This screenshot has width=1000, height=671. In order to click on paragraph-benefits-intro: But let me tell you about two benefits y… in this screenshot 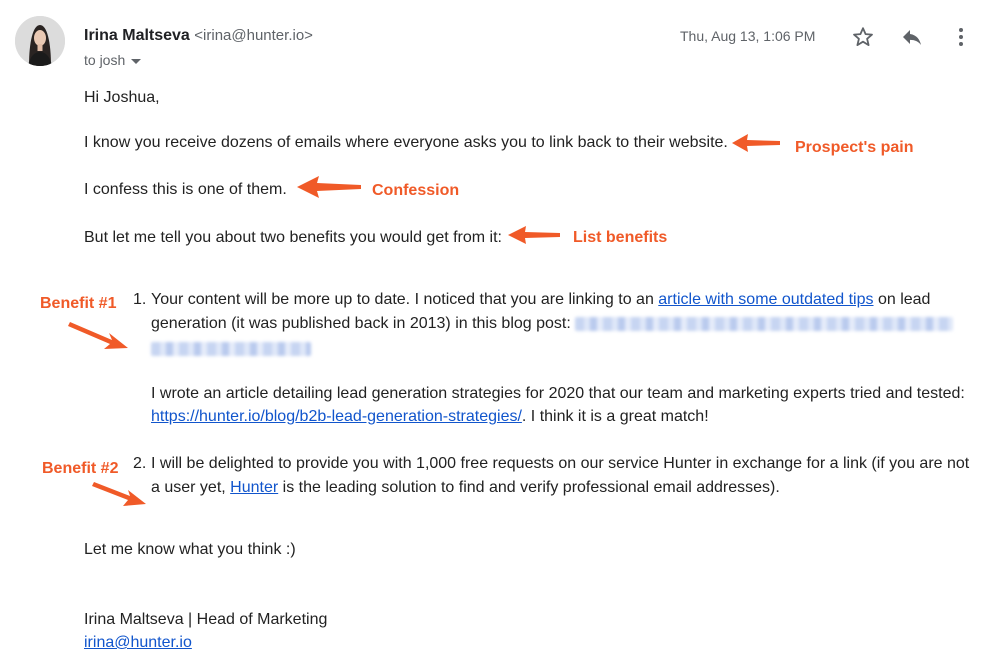, I will do `click(293, 237)`.